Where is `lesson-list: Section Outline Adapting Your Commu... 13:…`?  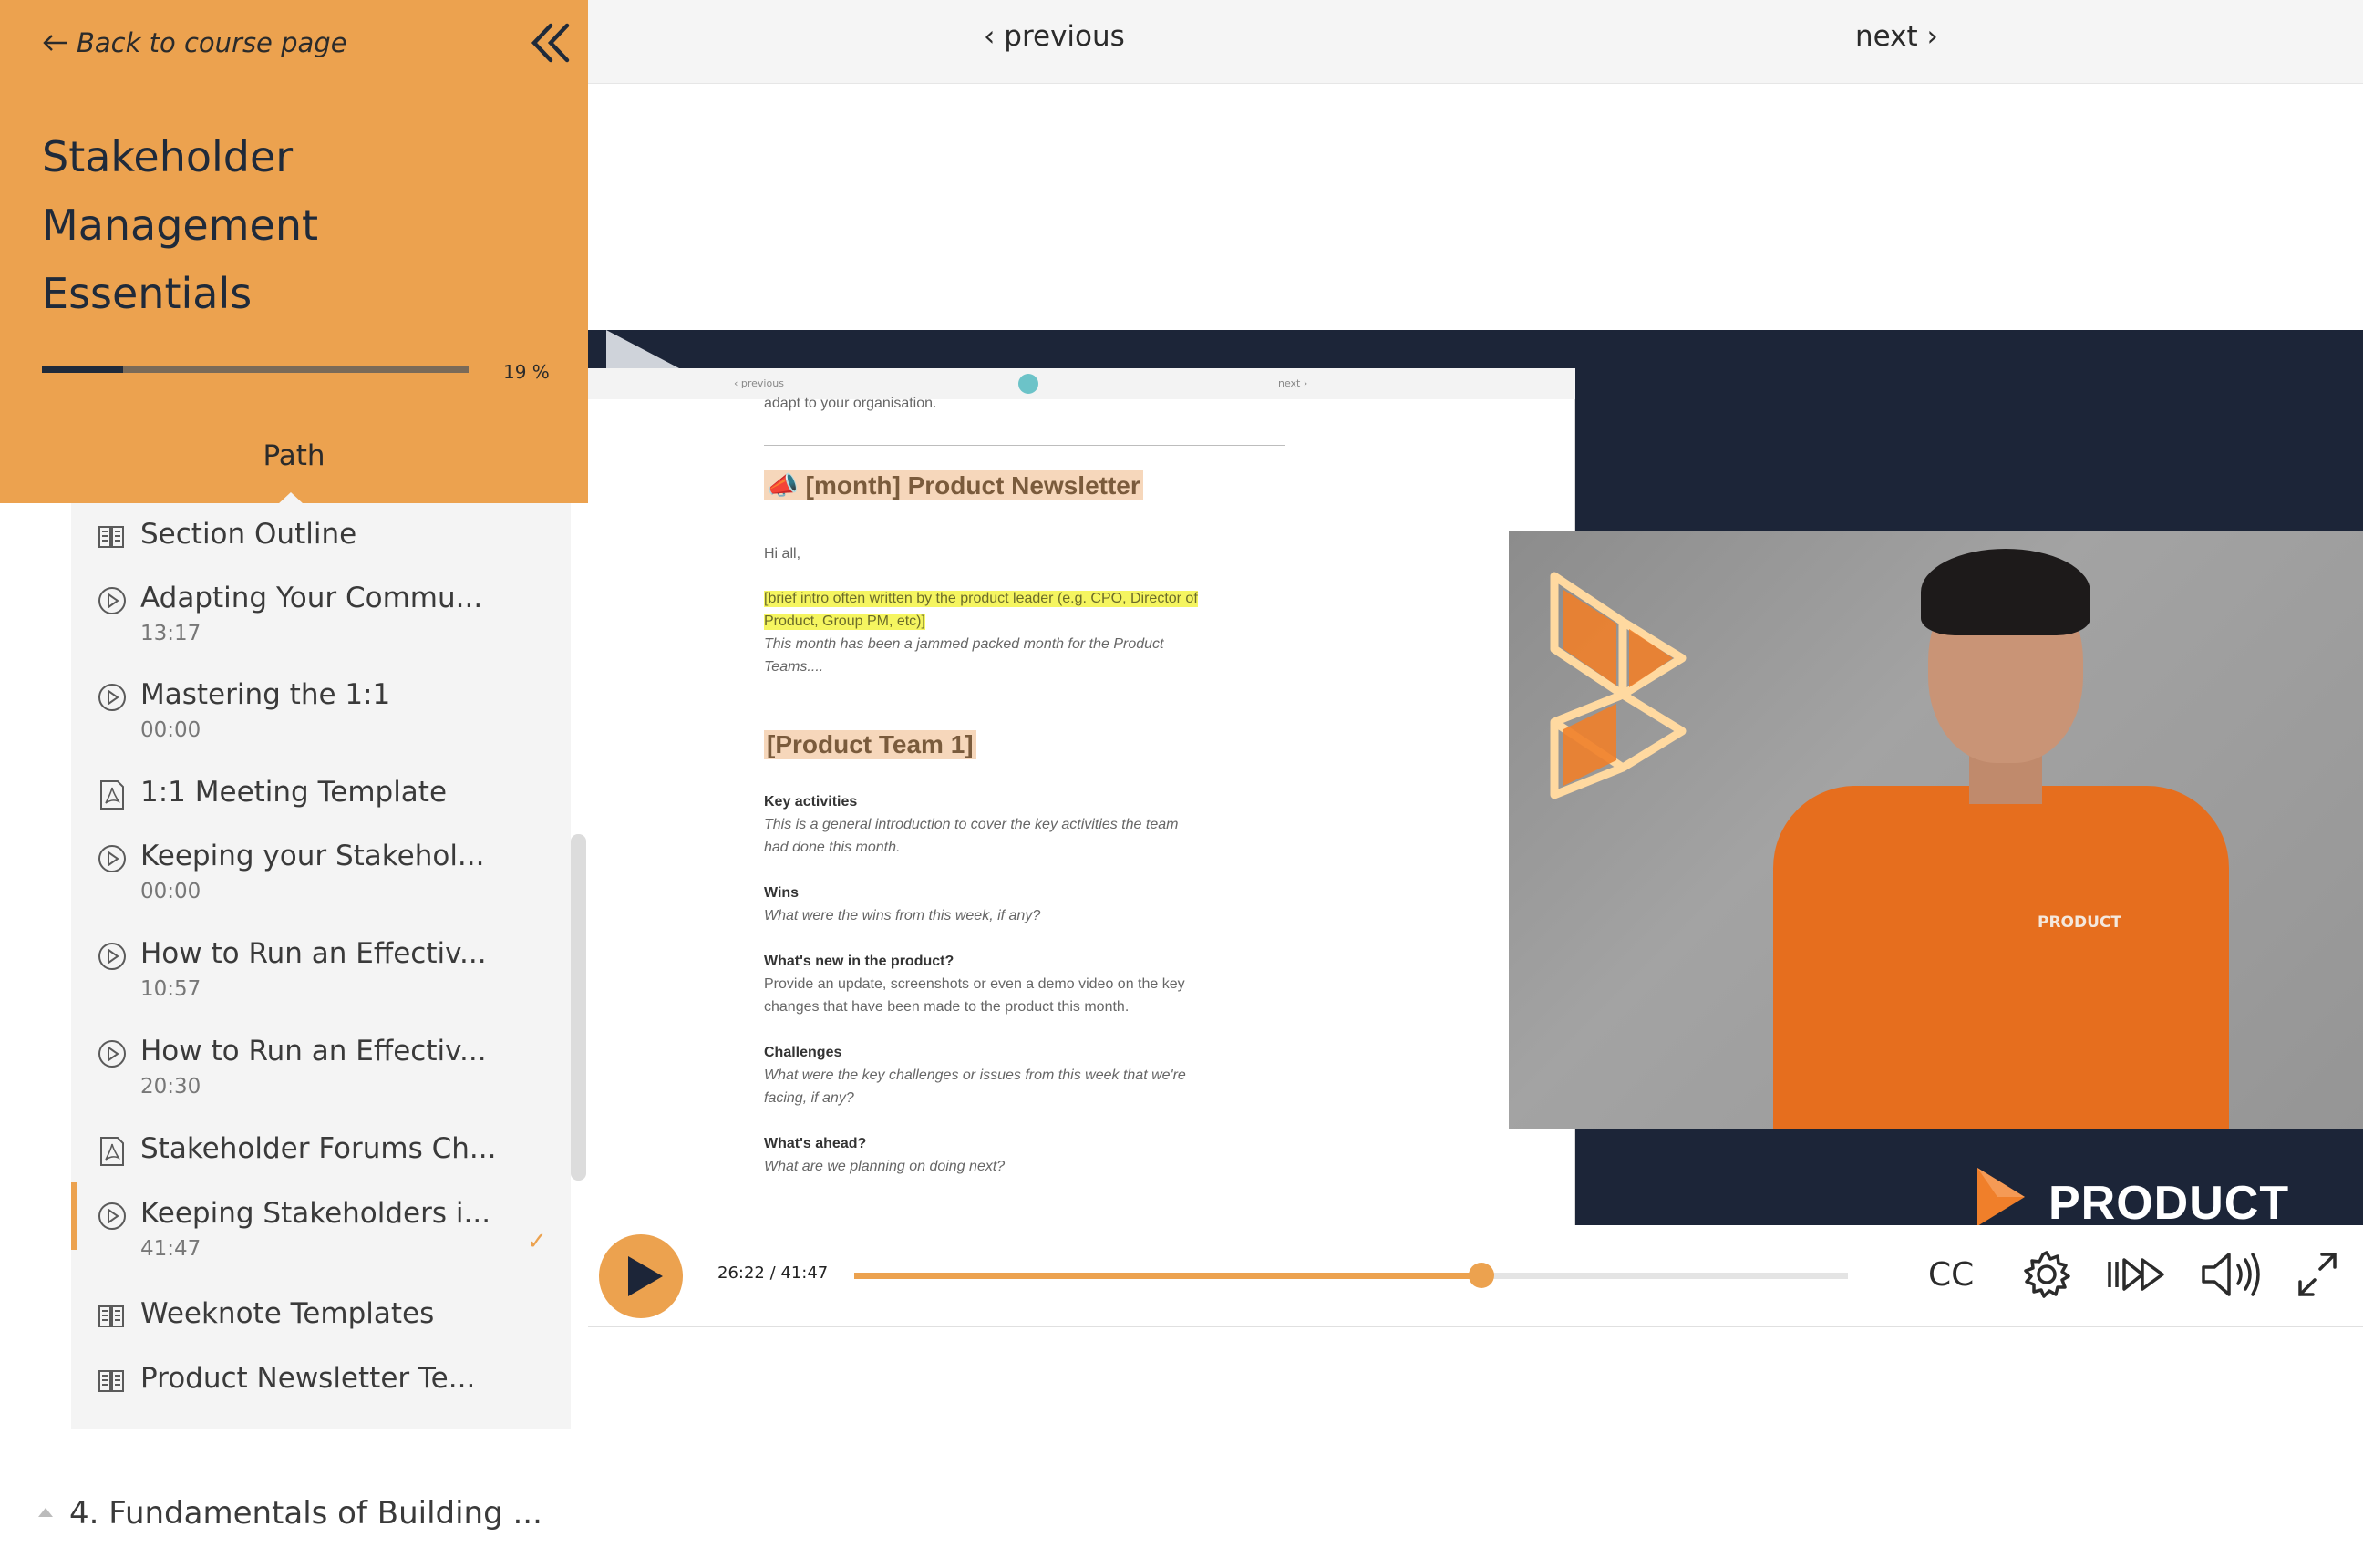 lesson-list: Section Outline Adapting Your Commu... 13:… is located at coordinates (321, 966).